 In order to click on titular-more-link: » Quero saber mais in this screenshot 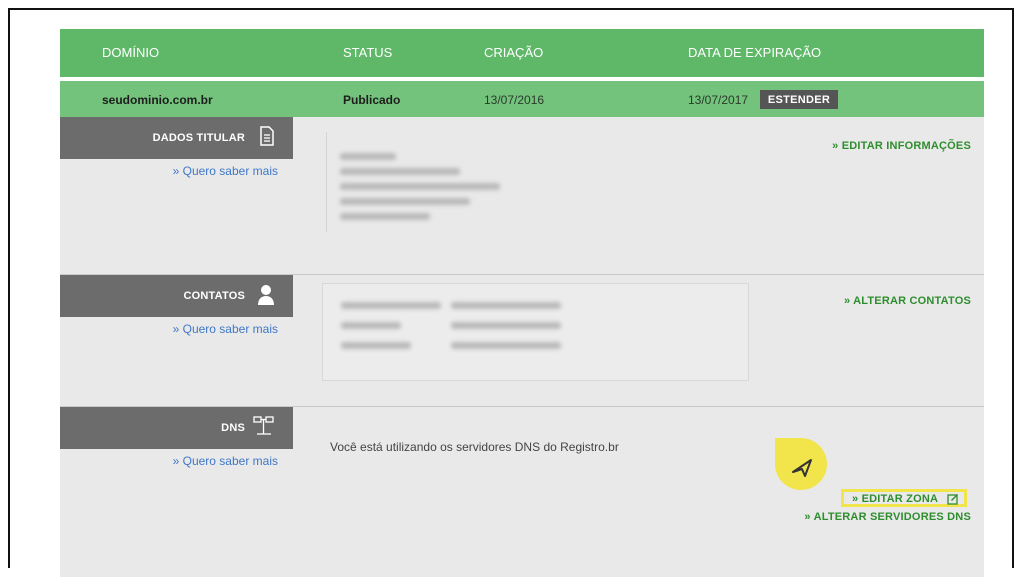, I will do `click(225, 171)`.